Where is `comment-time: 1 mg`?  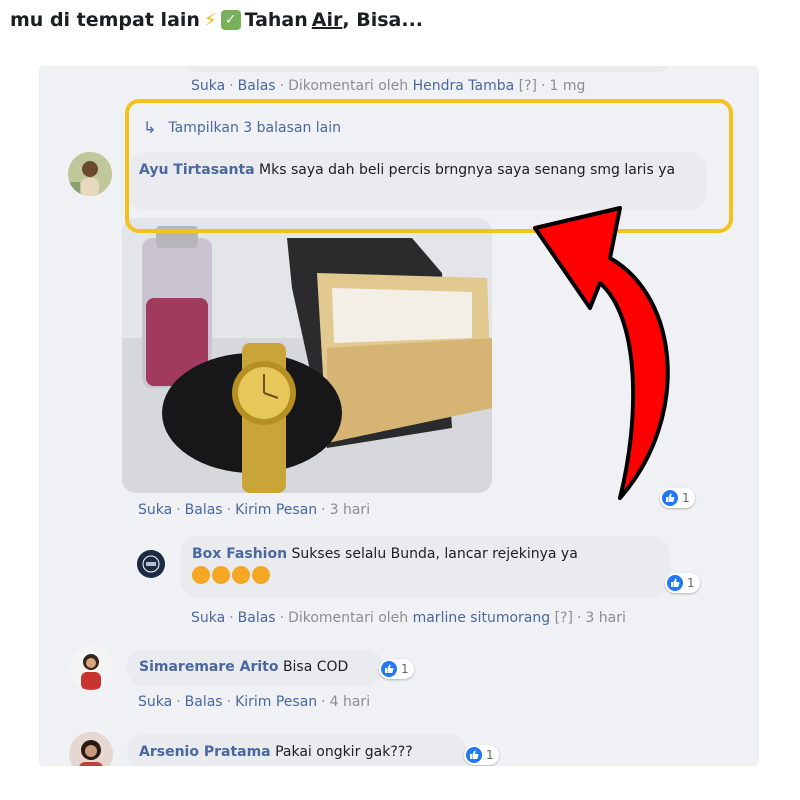 comment-time: 1 mg is located at coordinates (567, 86).